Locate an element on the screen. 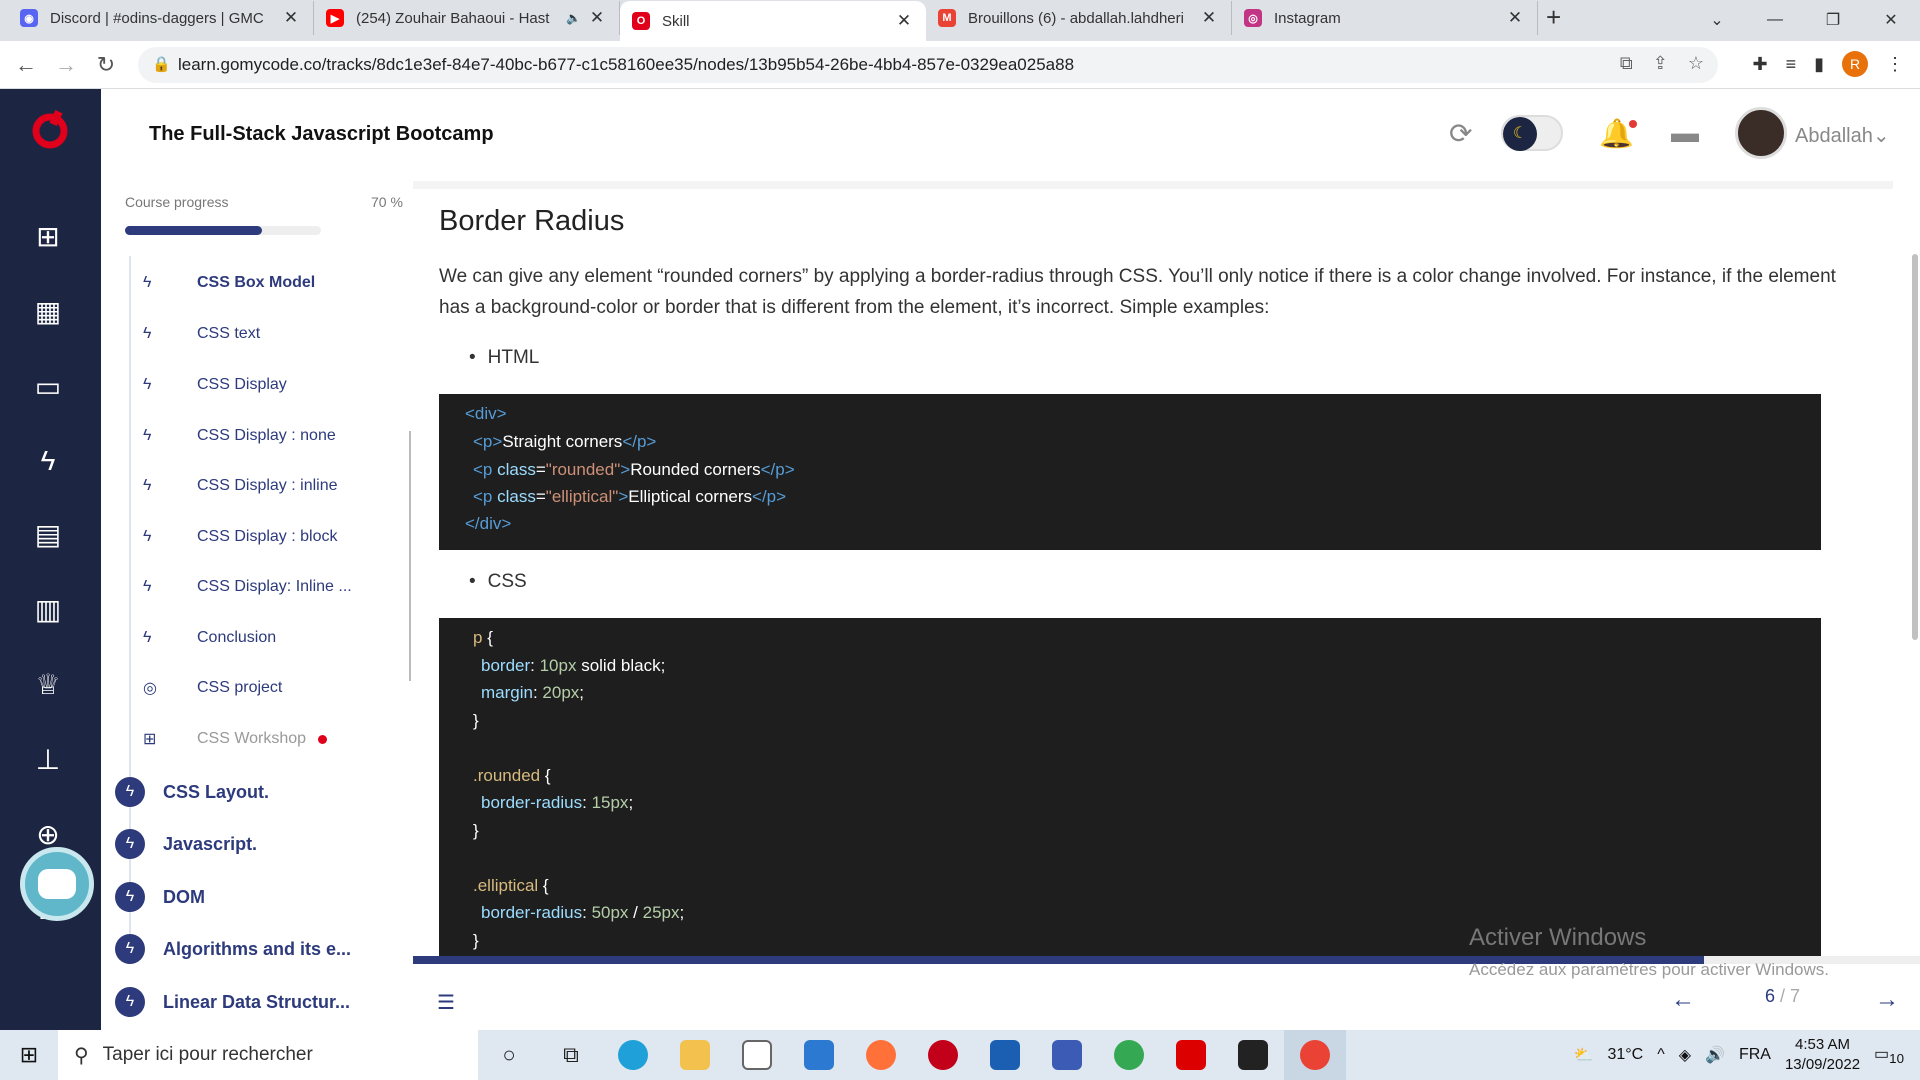  profile-avatar: R is located at coordinates (1855, 64).